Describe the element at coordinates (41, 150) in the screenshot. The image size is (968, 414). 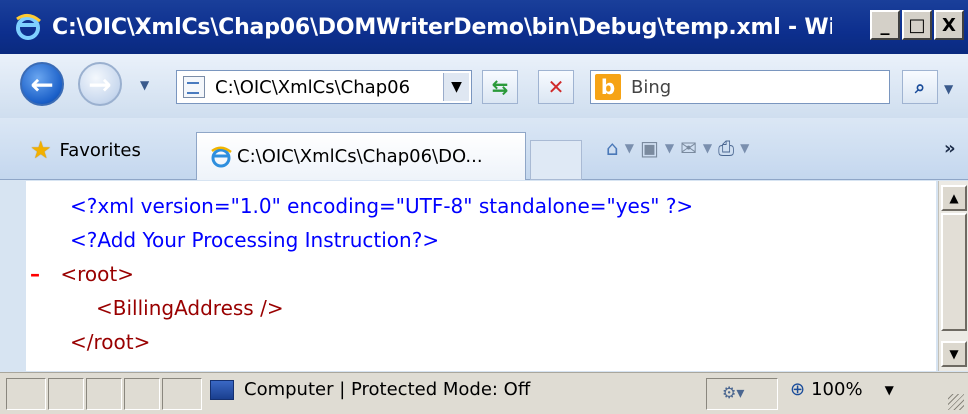
I see `favorites-star-icon: ★` at that location.